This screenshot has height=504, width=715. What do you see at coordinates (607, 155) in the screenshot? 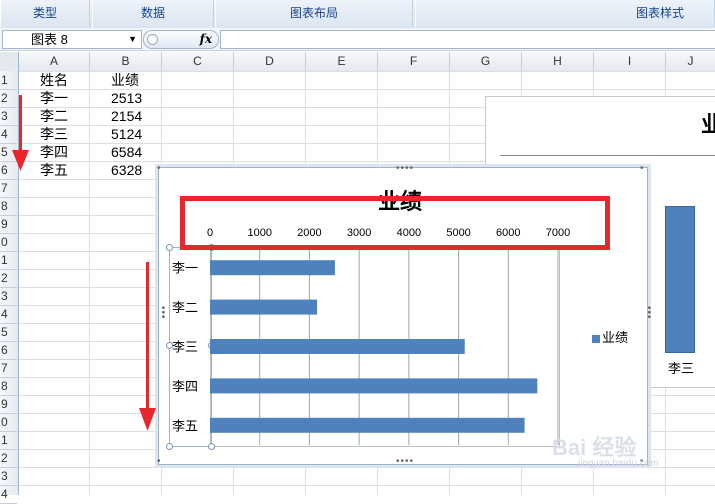
I see `background-chart-axis` at bounding box center [607, 155].